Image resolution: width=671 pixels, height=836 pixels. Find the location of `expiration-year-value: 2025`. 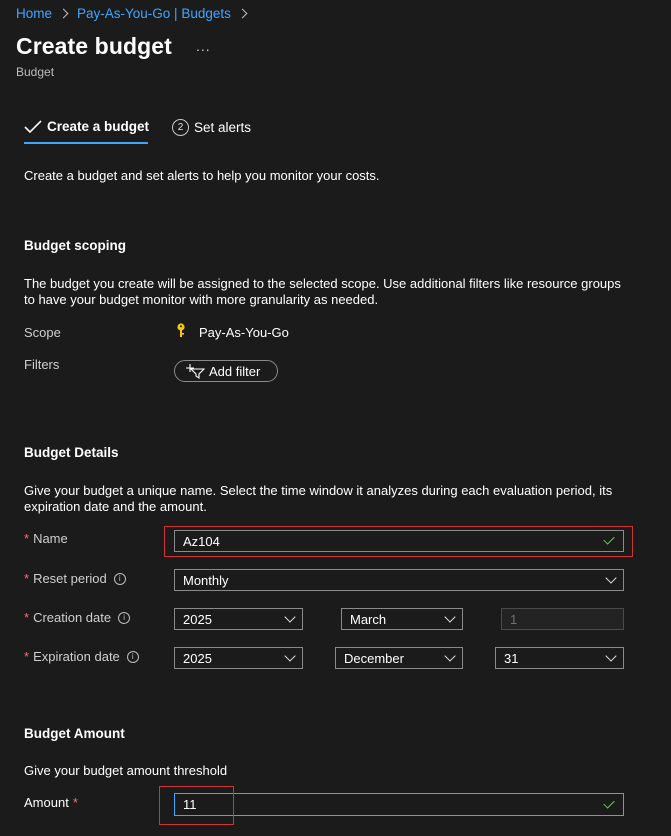

expiration-year-value: 2025 is located at coordinates (197, 658).